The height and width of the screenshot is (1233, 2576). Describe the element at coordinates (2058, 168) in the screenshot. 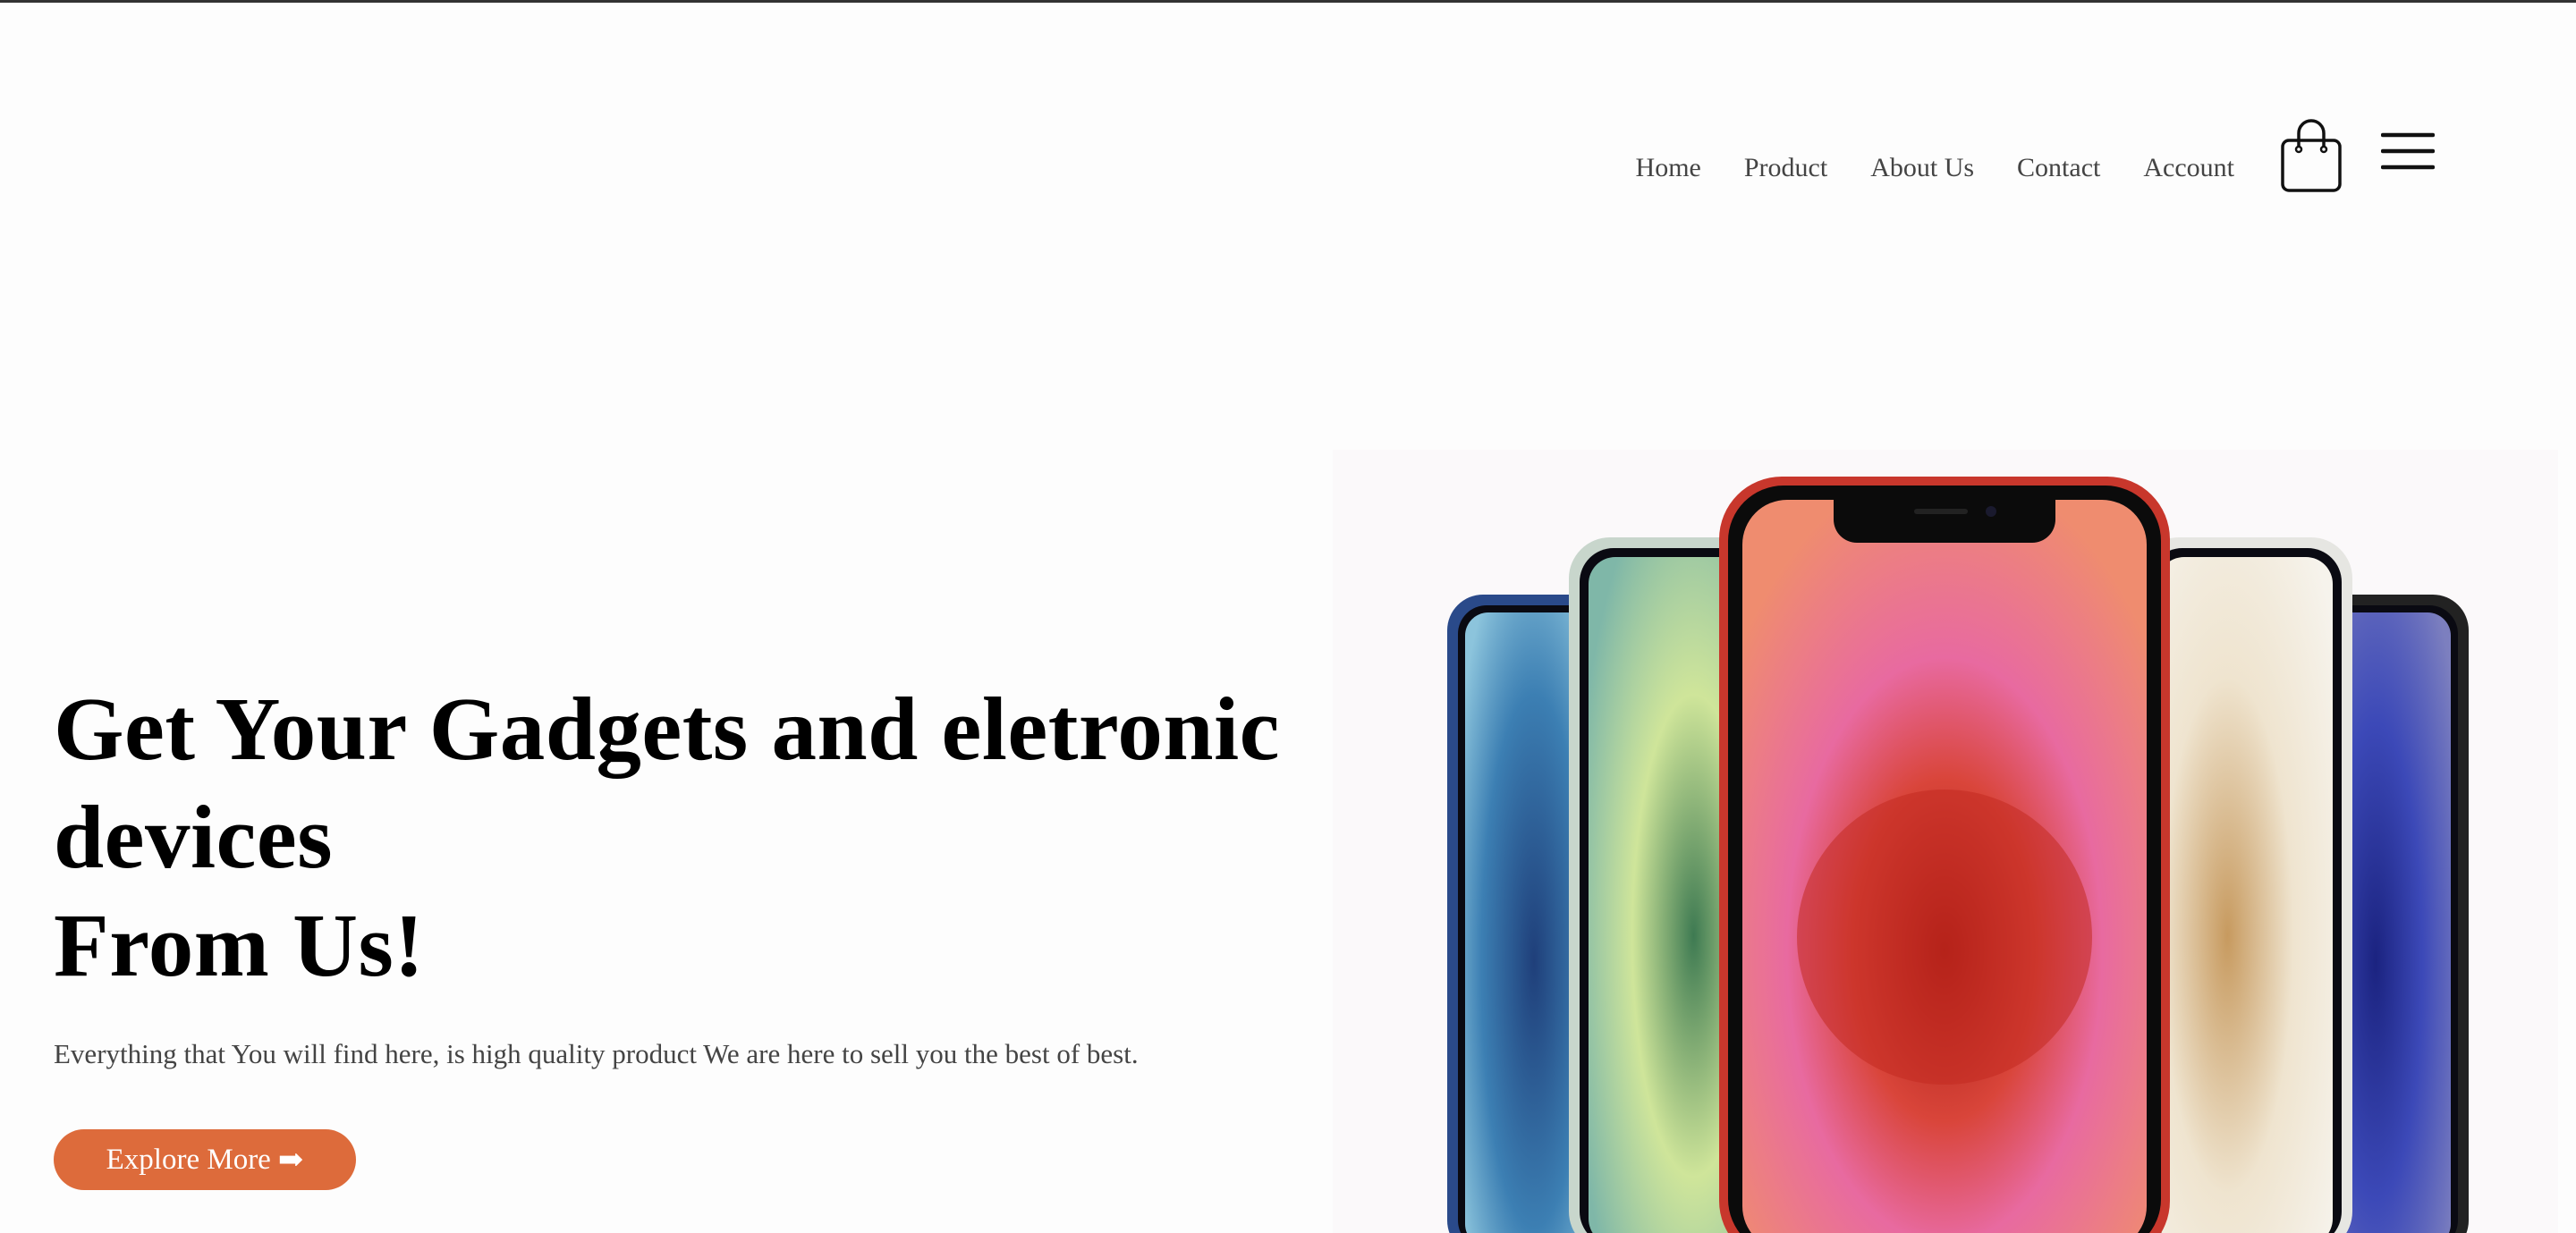

I see `nav-link-contact: Contact` at that location.